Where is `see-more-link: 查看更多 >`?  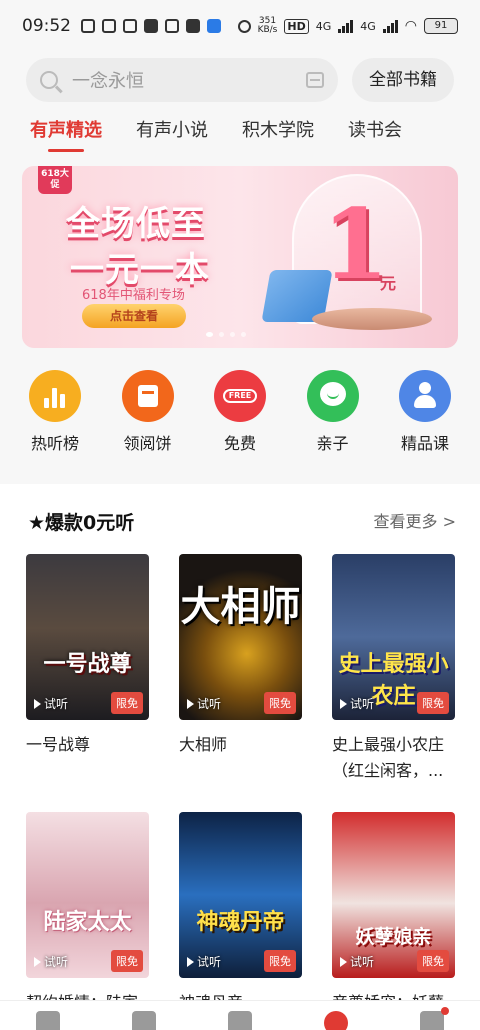
see-more-link: 查看更多 > is located at coordinates (415, 520).